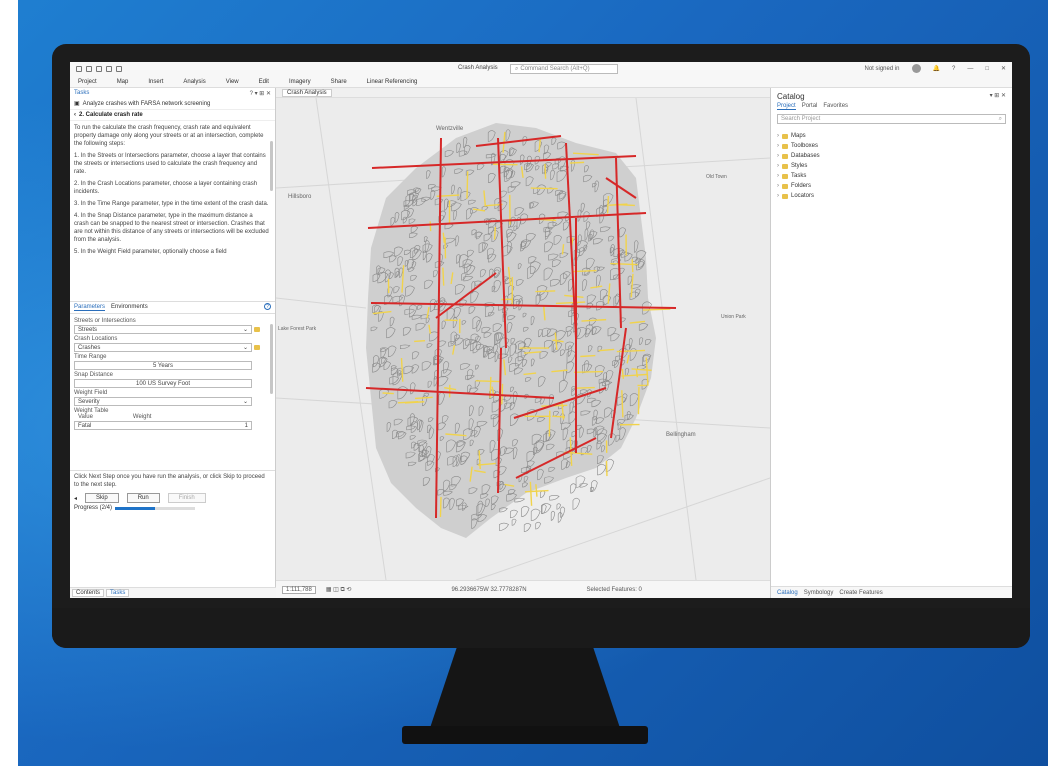 This screenshot has height=766, width=1048. I want to click on avatar, so click(916, 68).